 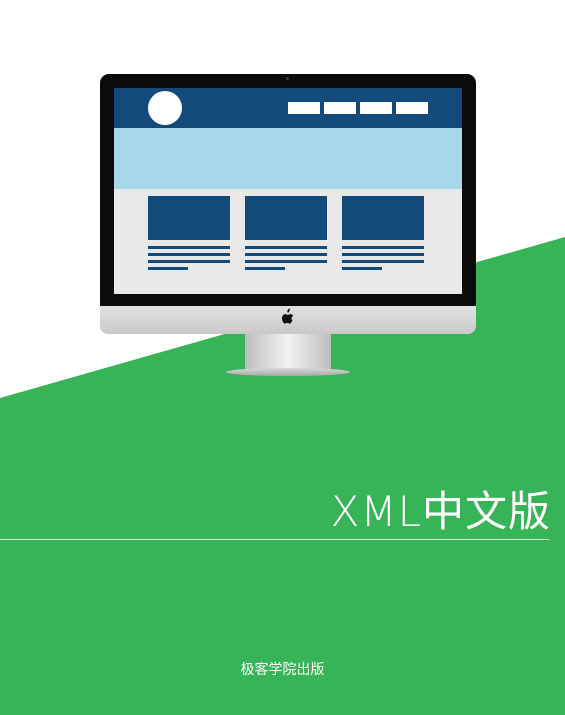 I want to click on website-hero-banner, so click(x=288, y=158).